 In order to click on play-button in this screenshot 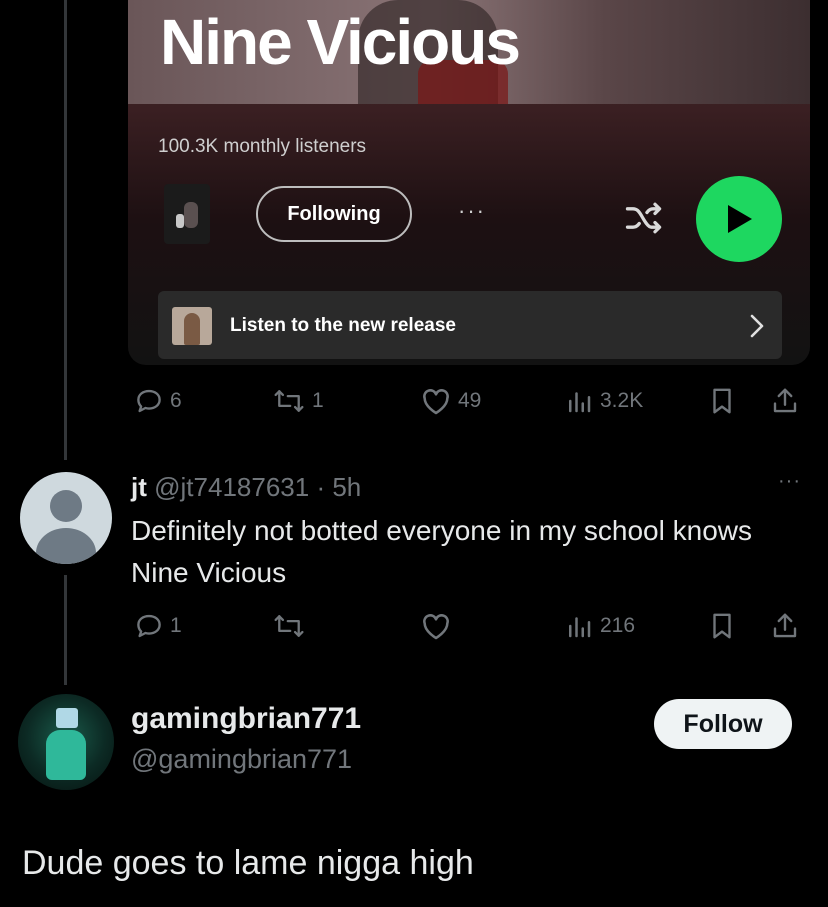, I will do `click(739, 219)`.